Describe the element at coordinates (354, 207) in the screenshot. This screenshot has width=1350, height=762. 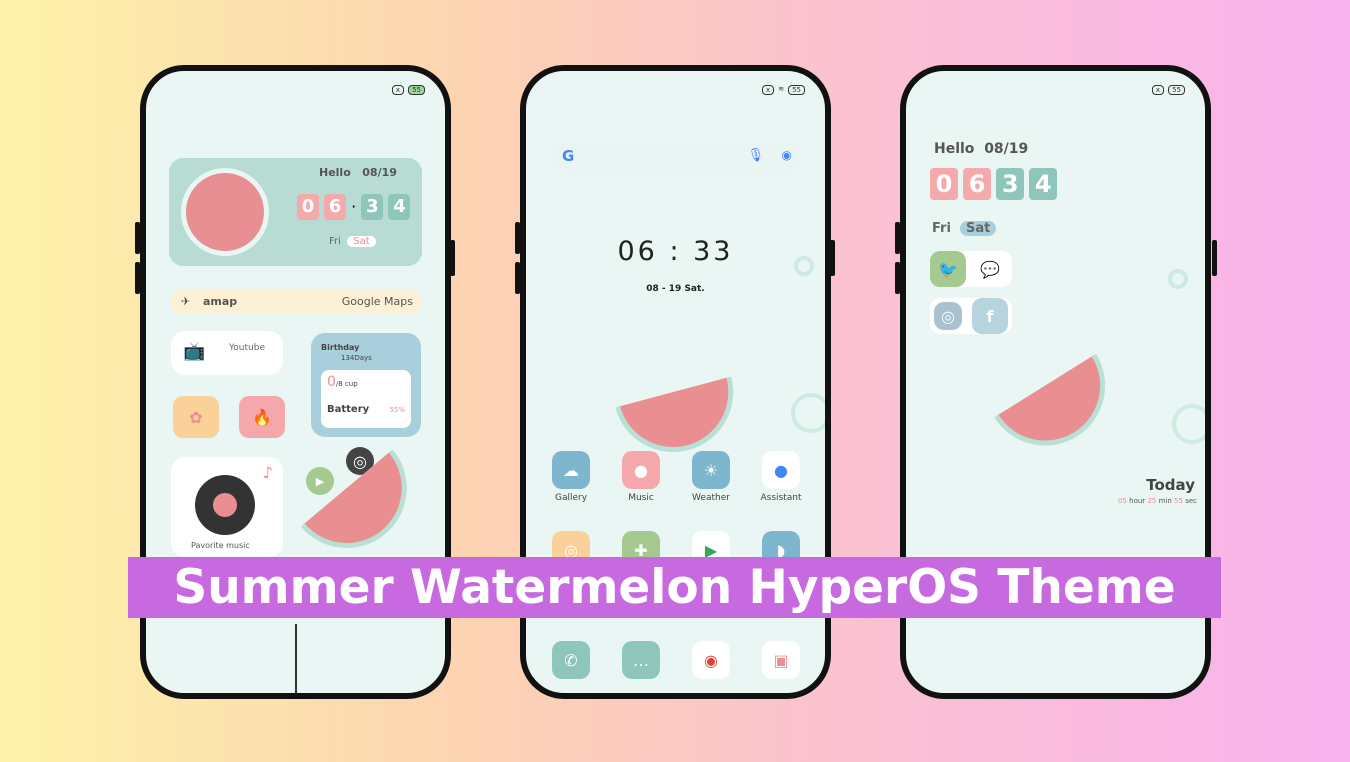
I see `flip-clock: 0 6 · 3 4` at that location.